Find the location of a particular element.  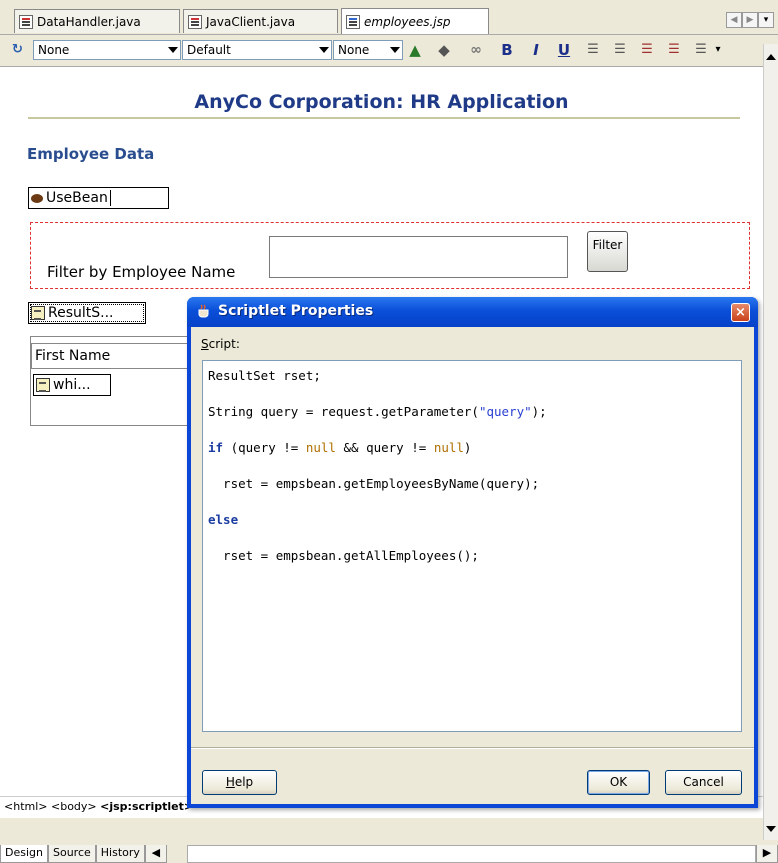

tab-label: DataHandler.java is located at coordinates (89, 21).